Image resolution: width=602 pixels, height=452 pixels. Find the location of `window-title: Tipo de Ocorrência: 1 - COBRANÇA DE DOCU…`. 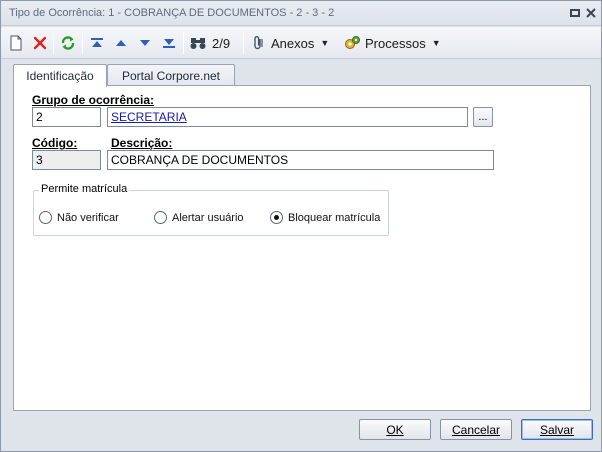

window-title: Tipo de Ocorrência: 1 - COBRANÇA DE DOCU… is located at coordinates (172, 13).